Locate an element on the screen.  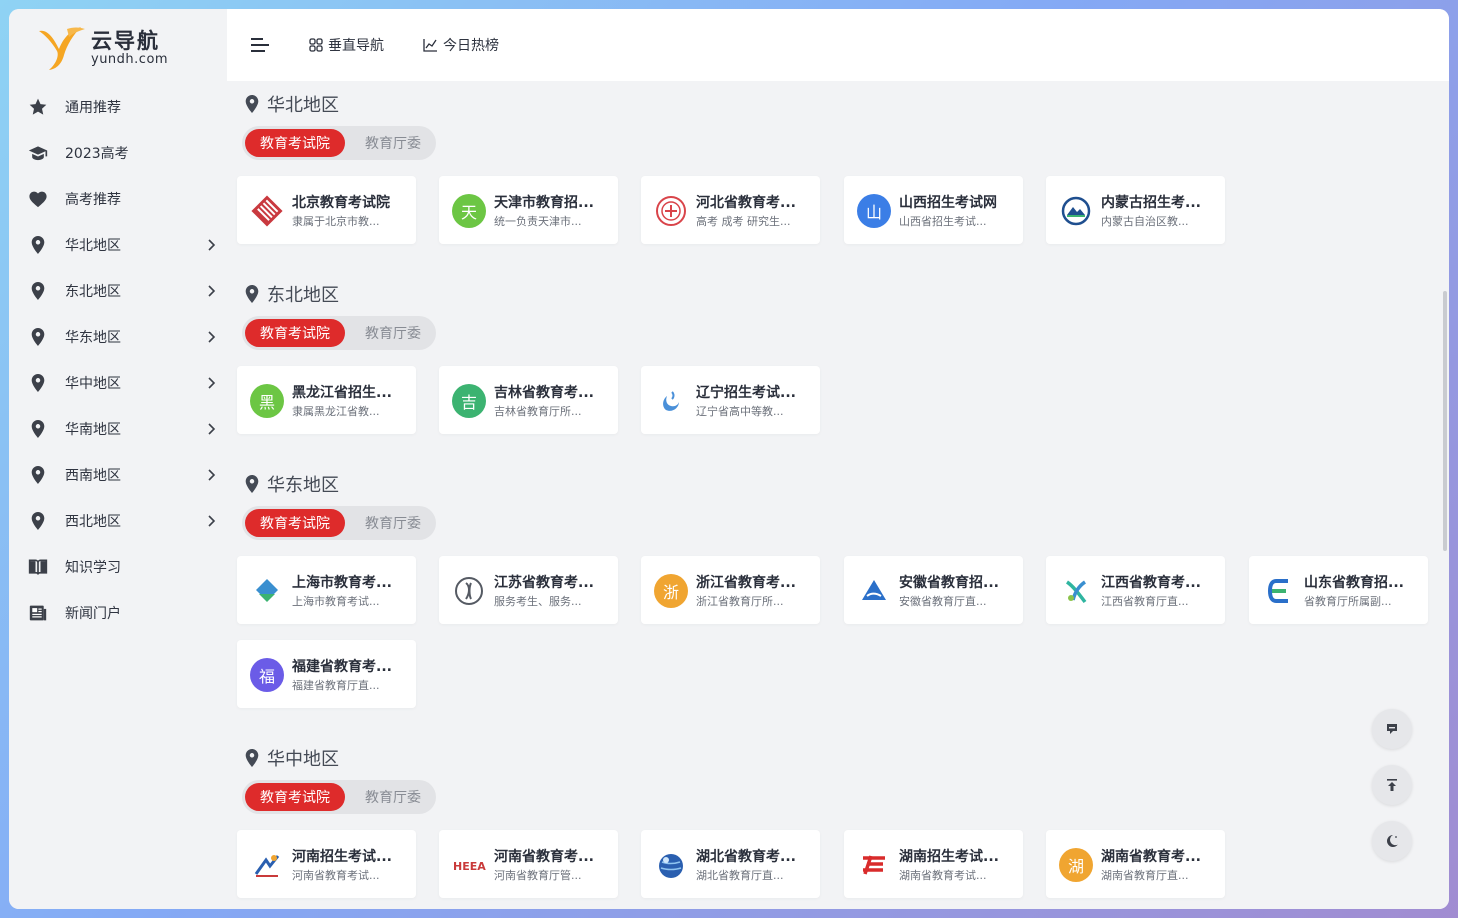
sidebar-item-knowledge: 知识学习 is located at coordinates (119, 567).